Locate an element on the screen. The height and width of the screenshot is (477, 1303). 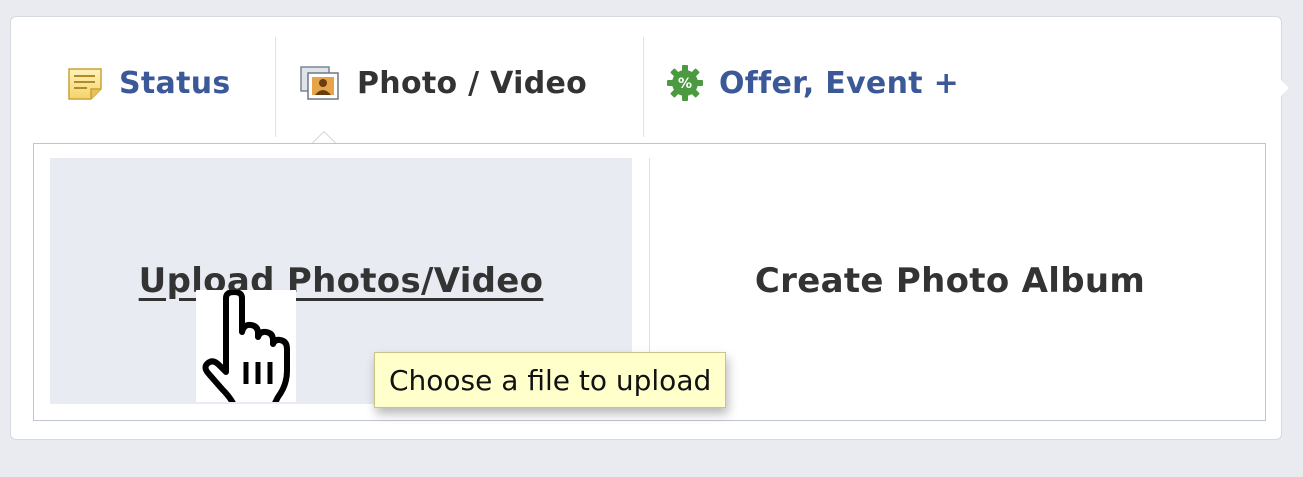
create-photo-album-label: Create Photo Album is located at coordinates (950, 281).